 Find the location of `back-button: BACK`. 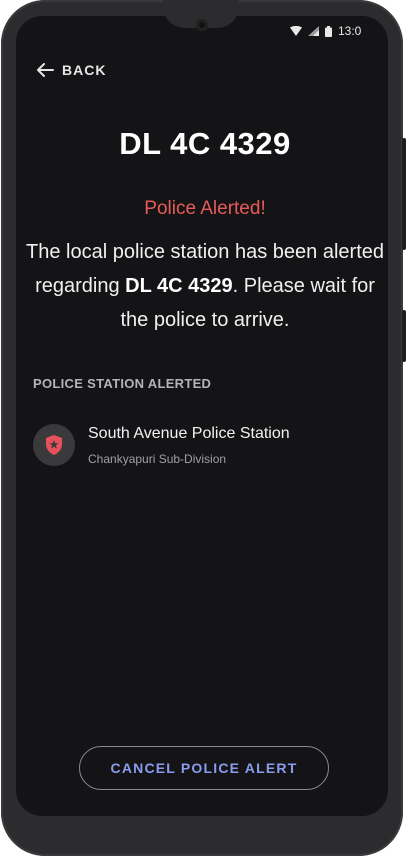

back-button: BACK is located at coordinates (71, 70).